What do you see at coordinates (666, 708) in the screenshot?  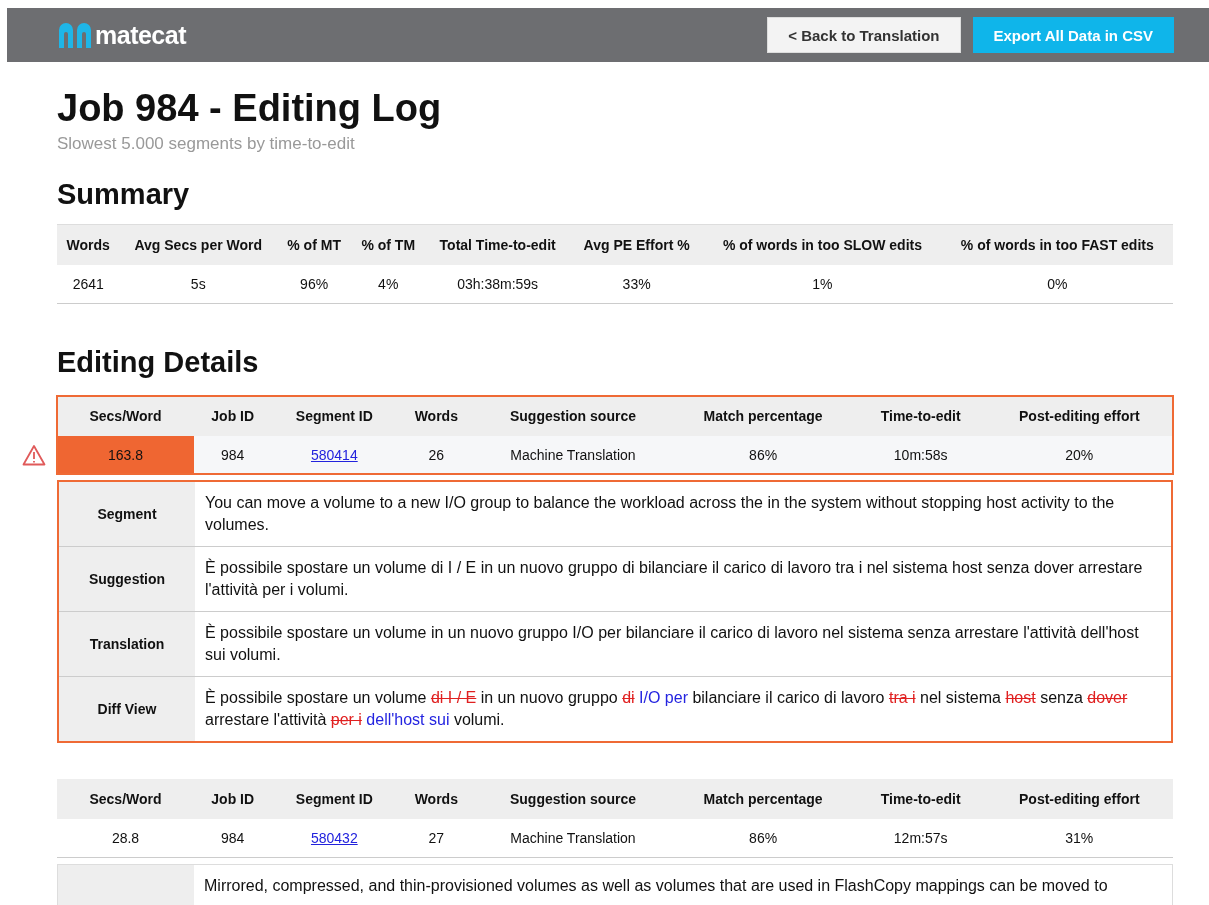 I see `diff-text: È possibile spostare un volume di I / E in un nuovo gruppo di I/O per bilanciare il carico di lavoro tra i nel sistema host senza dover arrestare l'attività per i dell'host sui volumi.` at bounding box center [666, 708].